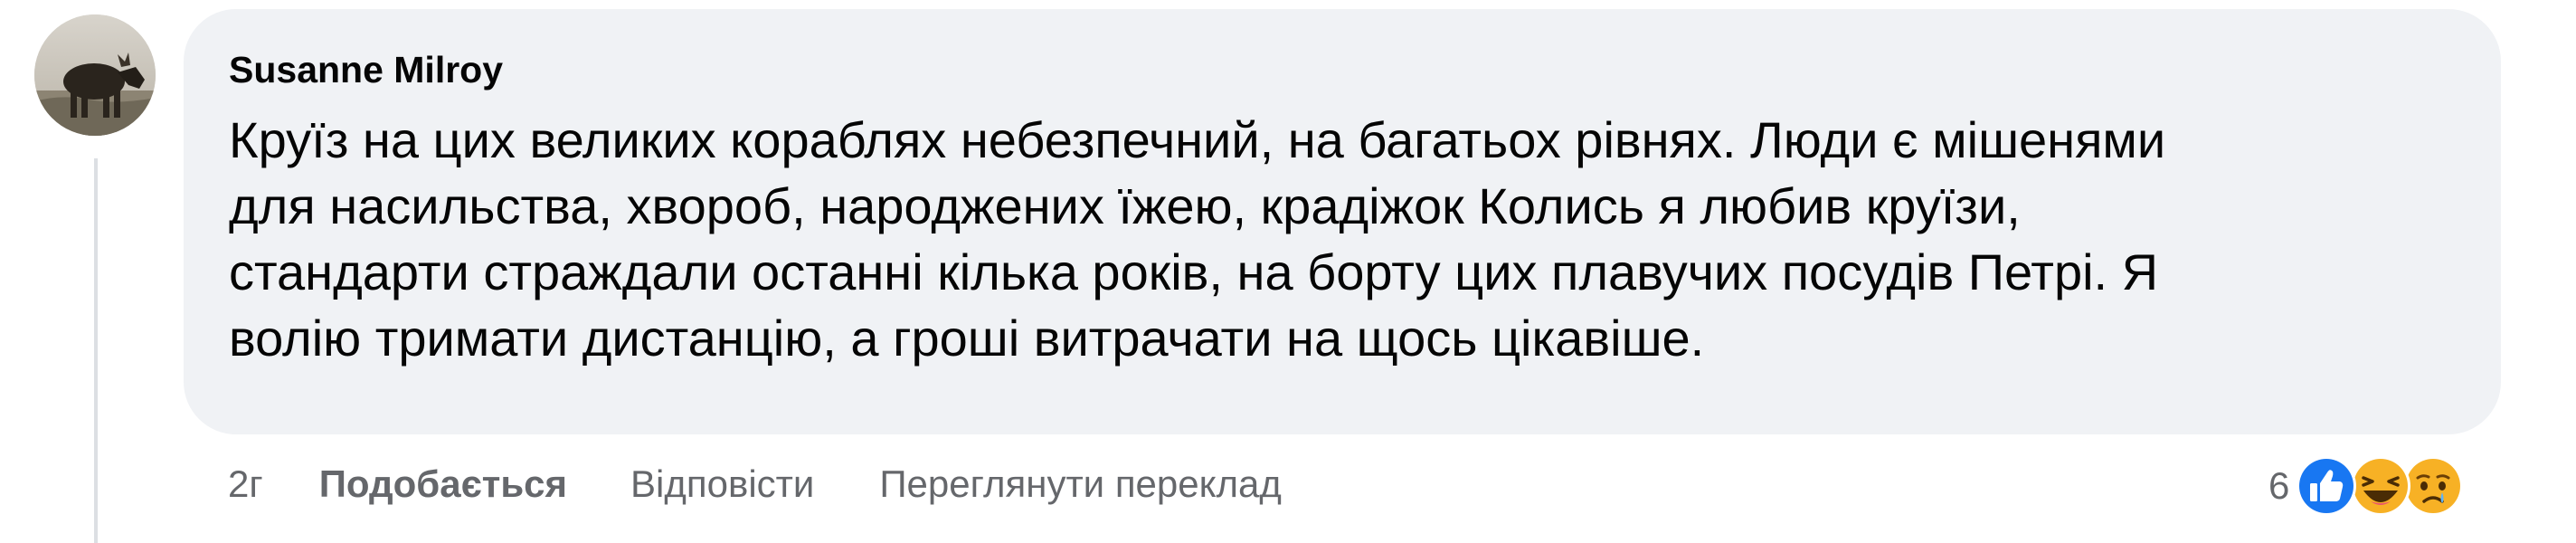  What do you see at coordinates (96, 350) in the screenshot?
I see `thread-line` at bounding box center [96, 350].